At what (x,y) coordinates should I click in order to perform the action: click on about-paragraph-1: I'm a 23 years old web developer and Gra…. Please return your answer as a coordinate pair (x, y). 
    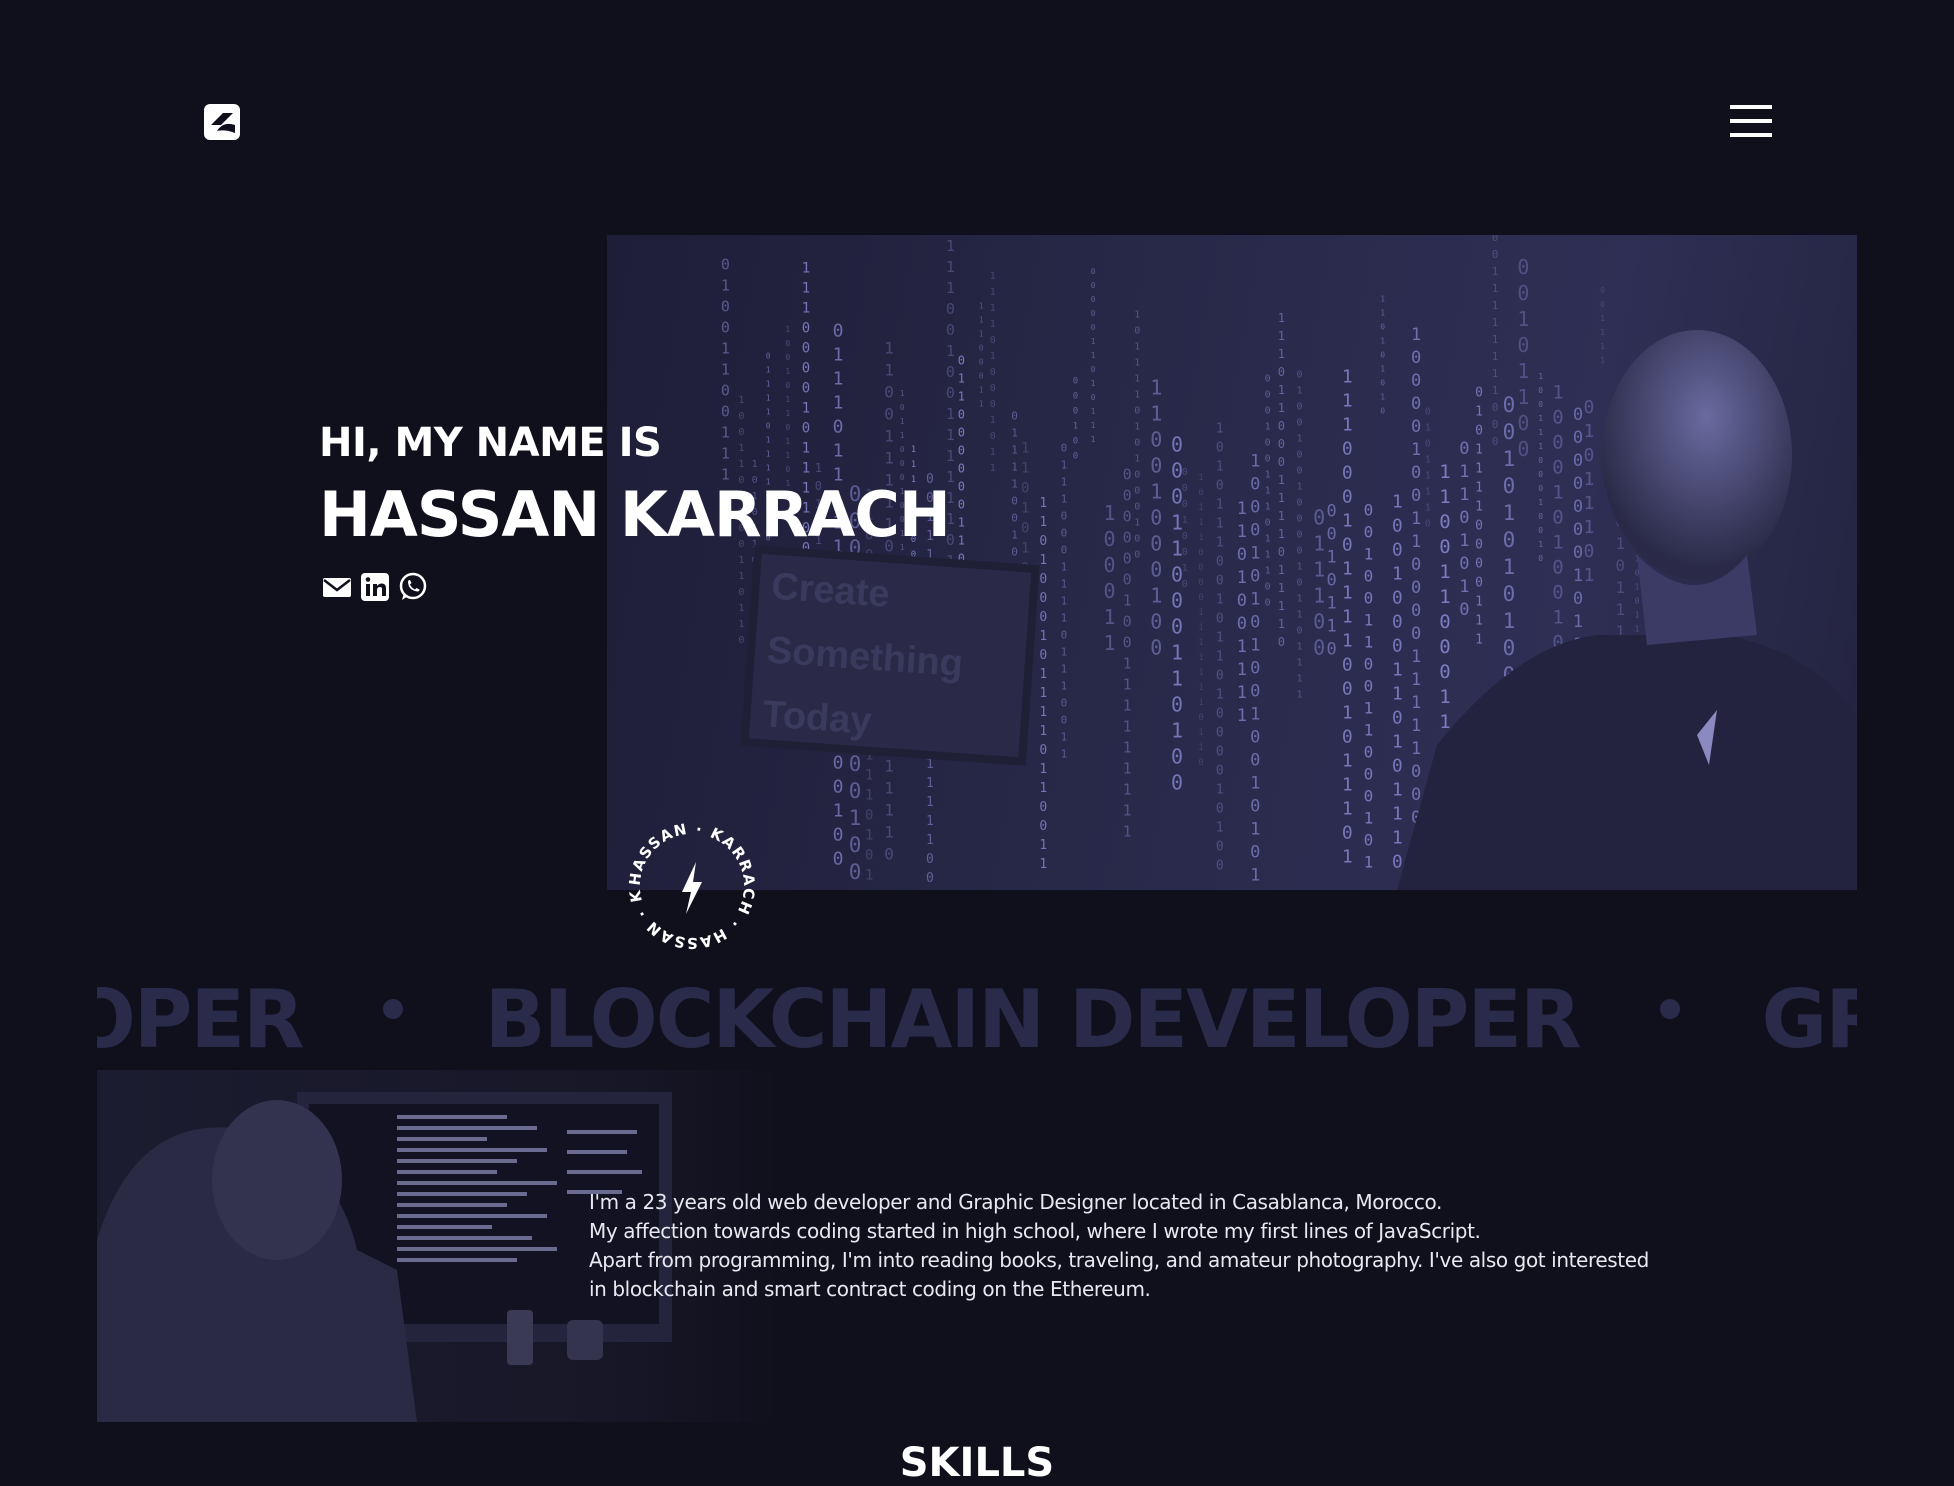
    Looking at the image, I should click on (1015, 1202).